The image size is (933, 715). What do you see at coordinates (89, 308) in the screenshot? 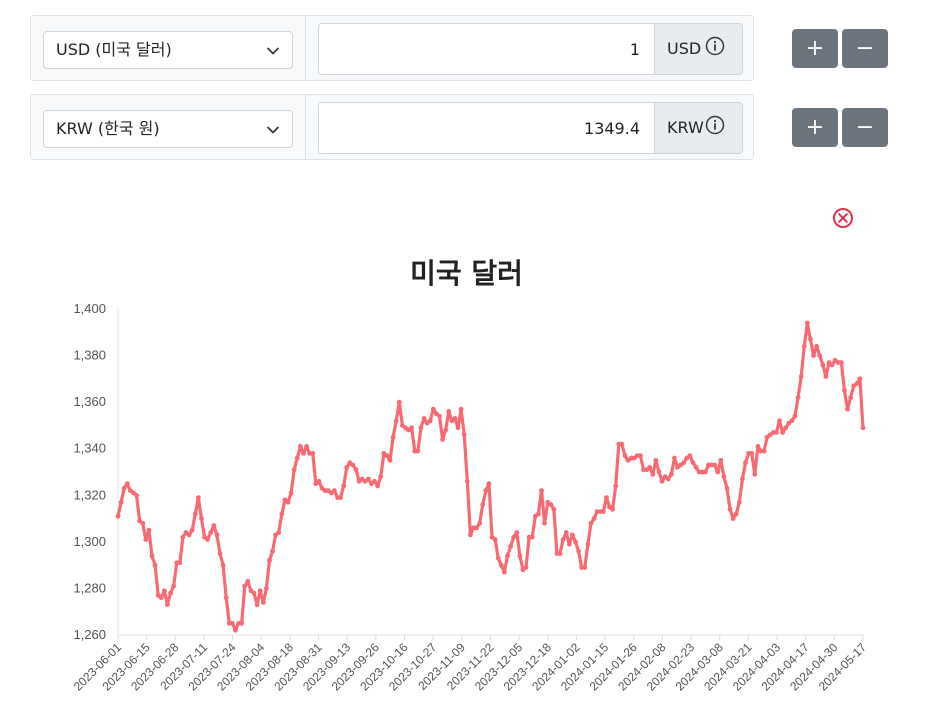
I see `y-tick-label: 1,400` at bounding box center [89, 308].